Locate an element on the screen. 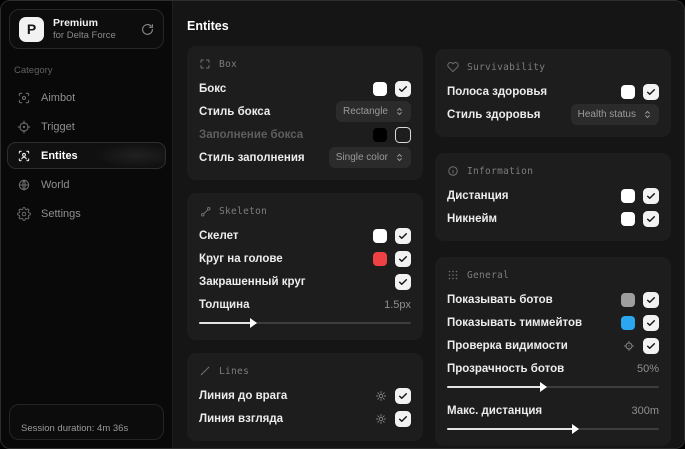 The height and width of the screenshot is (449, 685). sidebar-item-entites: Entites is located at coordinates (86, 155).